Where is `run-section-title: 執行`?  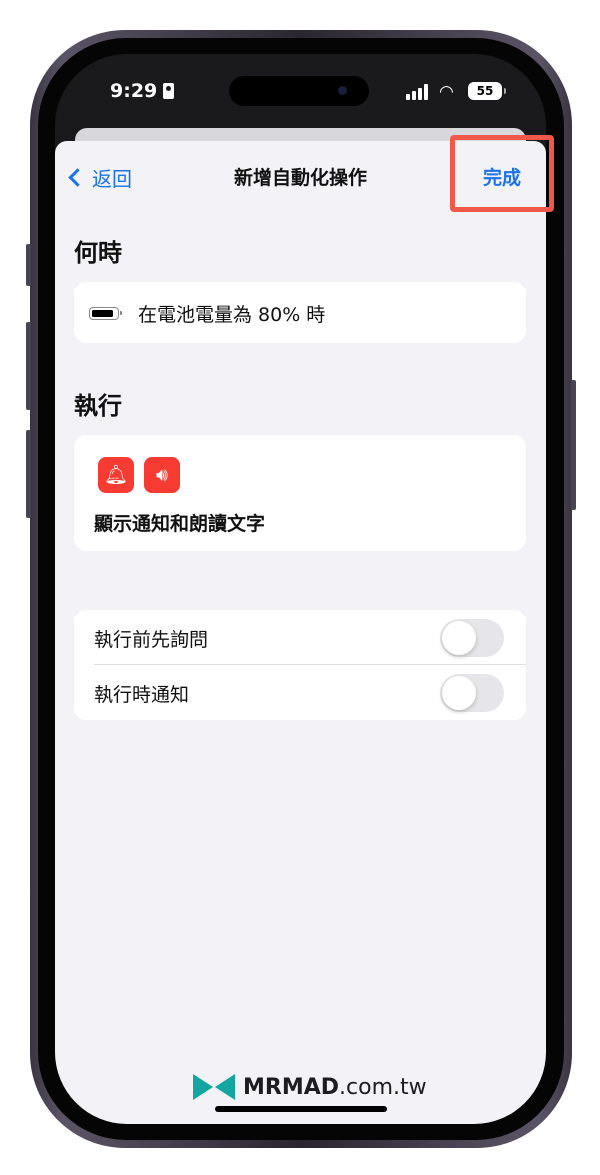 run-section-title: 執行 is located at coordinates (98, 406).